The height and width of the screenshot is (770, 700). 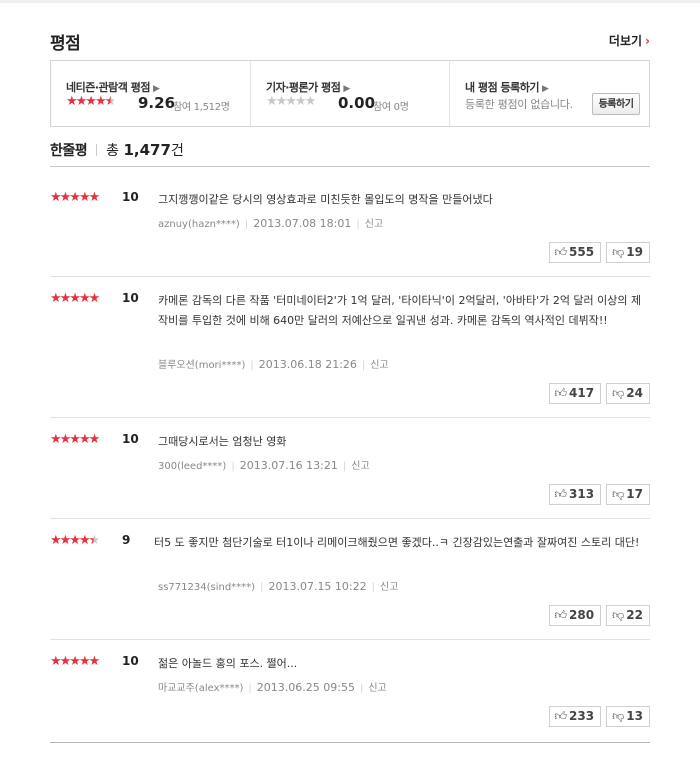 What do you see at coordinates (582, 494) in the screenshot?
I see `upvote-count: 313` at bounding box center [582, 494].